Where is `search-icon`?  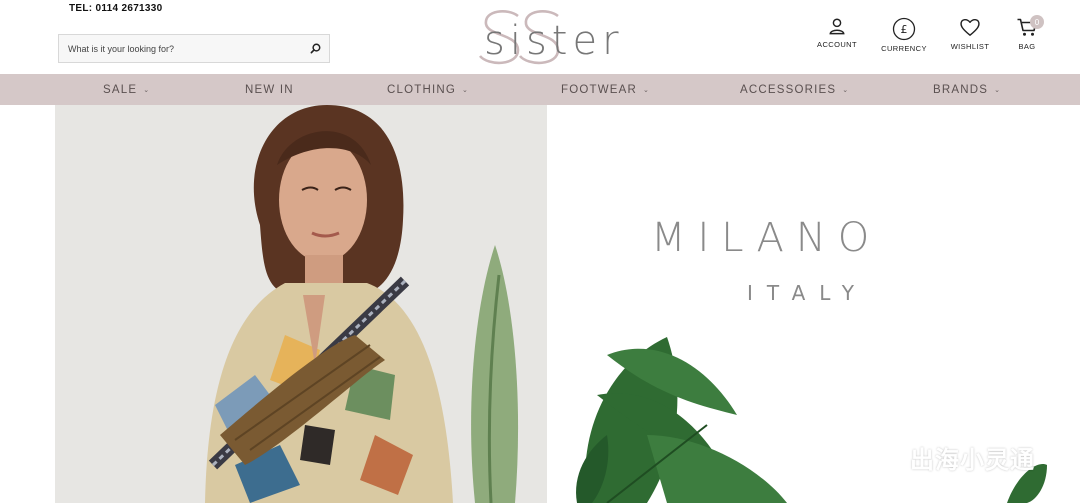
search-icon is located at coordinates (315, 48).